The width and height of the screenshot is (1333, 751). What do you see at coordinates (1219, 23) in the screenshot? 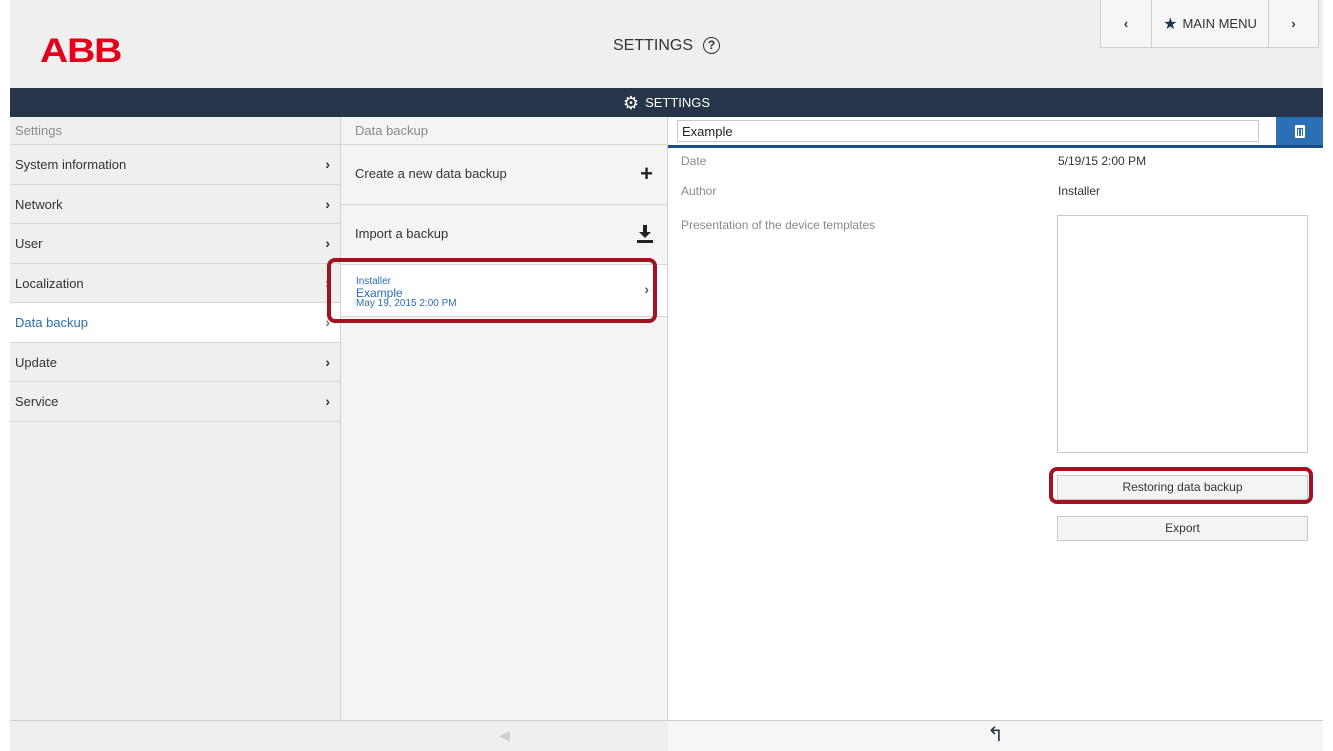
I see `main-menu-label: MAIN MENU` at bounding box center [1219, 23].